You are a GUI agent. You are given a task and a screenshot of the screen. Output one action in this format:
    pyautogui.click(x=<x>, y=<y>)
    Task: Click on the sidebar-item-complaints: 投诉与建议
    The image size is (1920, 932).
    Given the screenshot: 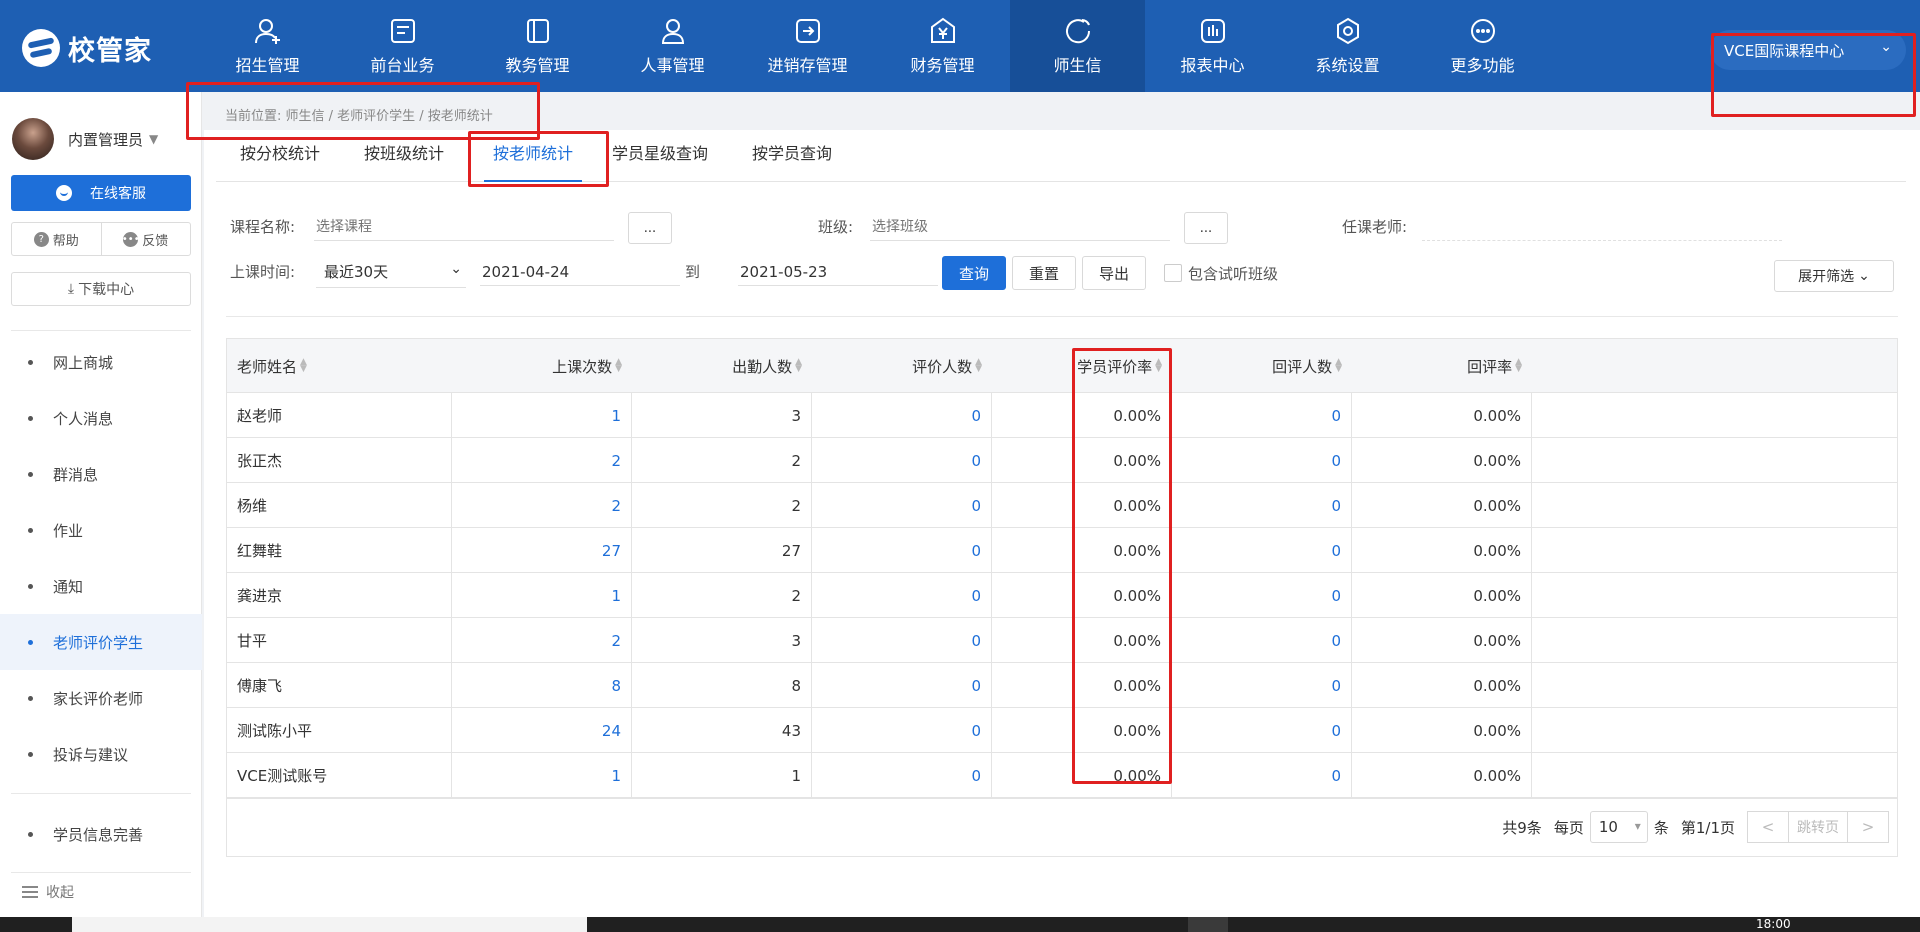 What is the action you would take?
    pyautogui.click(x=101, y=754)
    